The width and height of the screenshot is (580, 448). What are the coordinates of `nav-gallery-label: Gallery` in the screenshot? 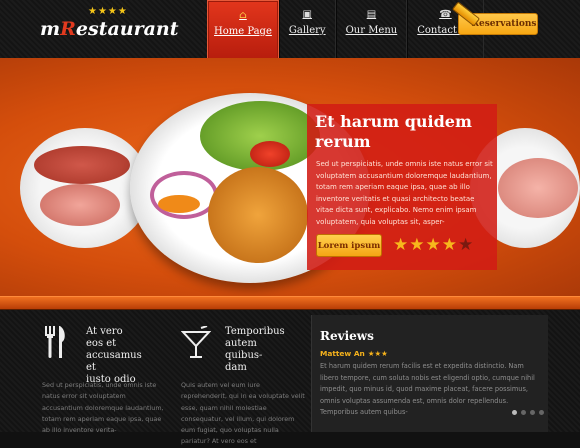 It's located at (307, 30).